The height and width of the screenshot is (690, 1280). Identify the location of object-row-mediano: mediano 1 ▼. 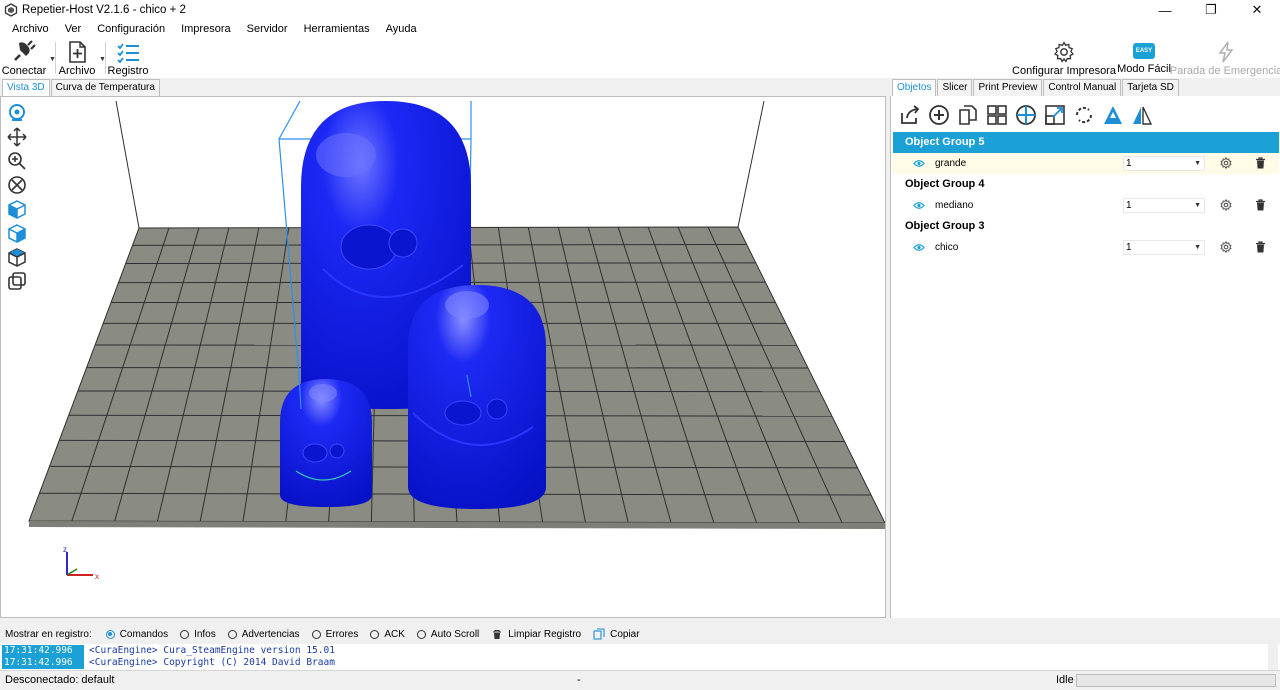
(1086, 205).